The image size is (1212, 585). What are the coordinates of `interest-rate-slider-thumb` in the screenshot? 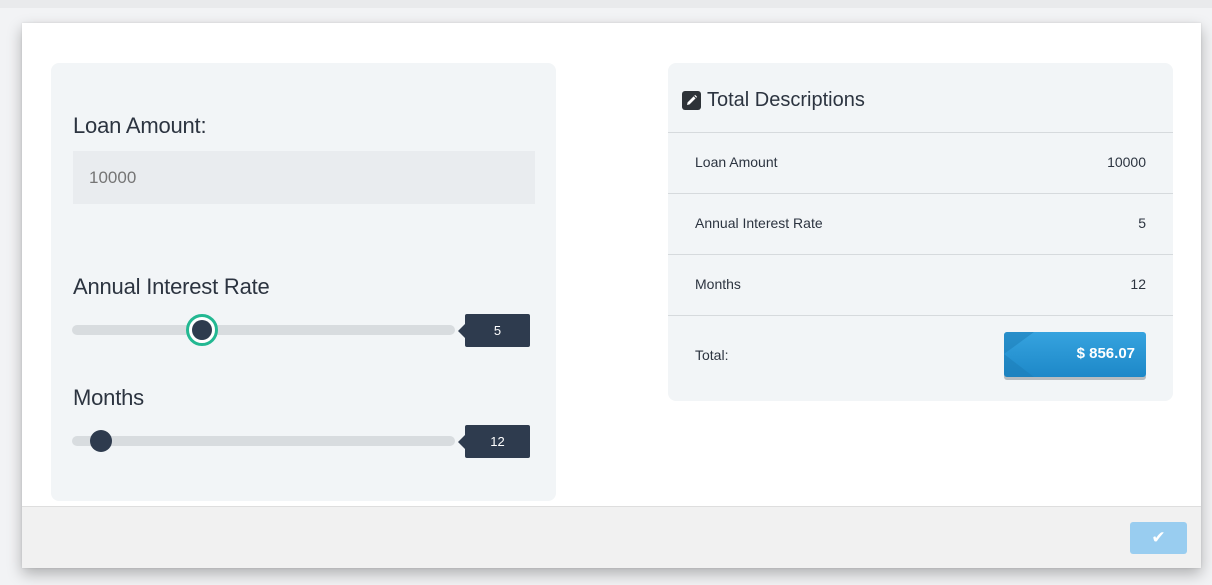 It's located at (202, 330).